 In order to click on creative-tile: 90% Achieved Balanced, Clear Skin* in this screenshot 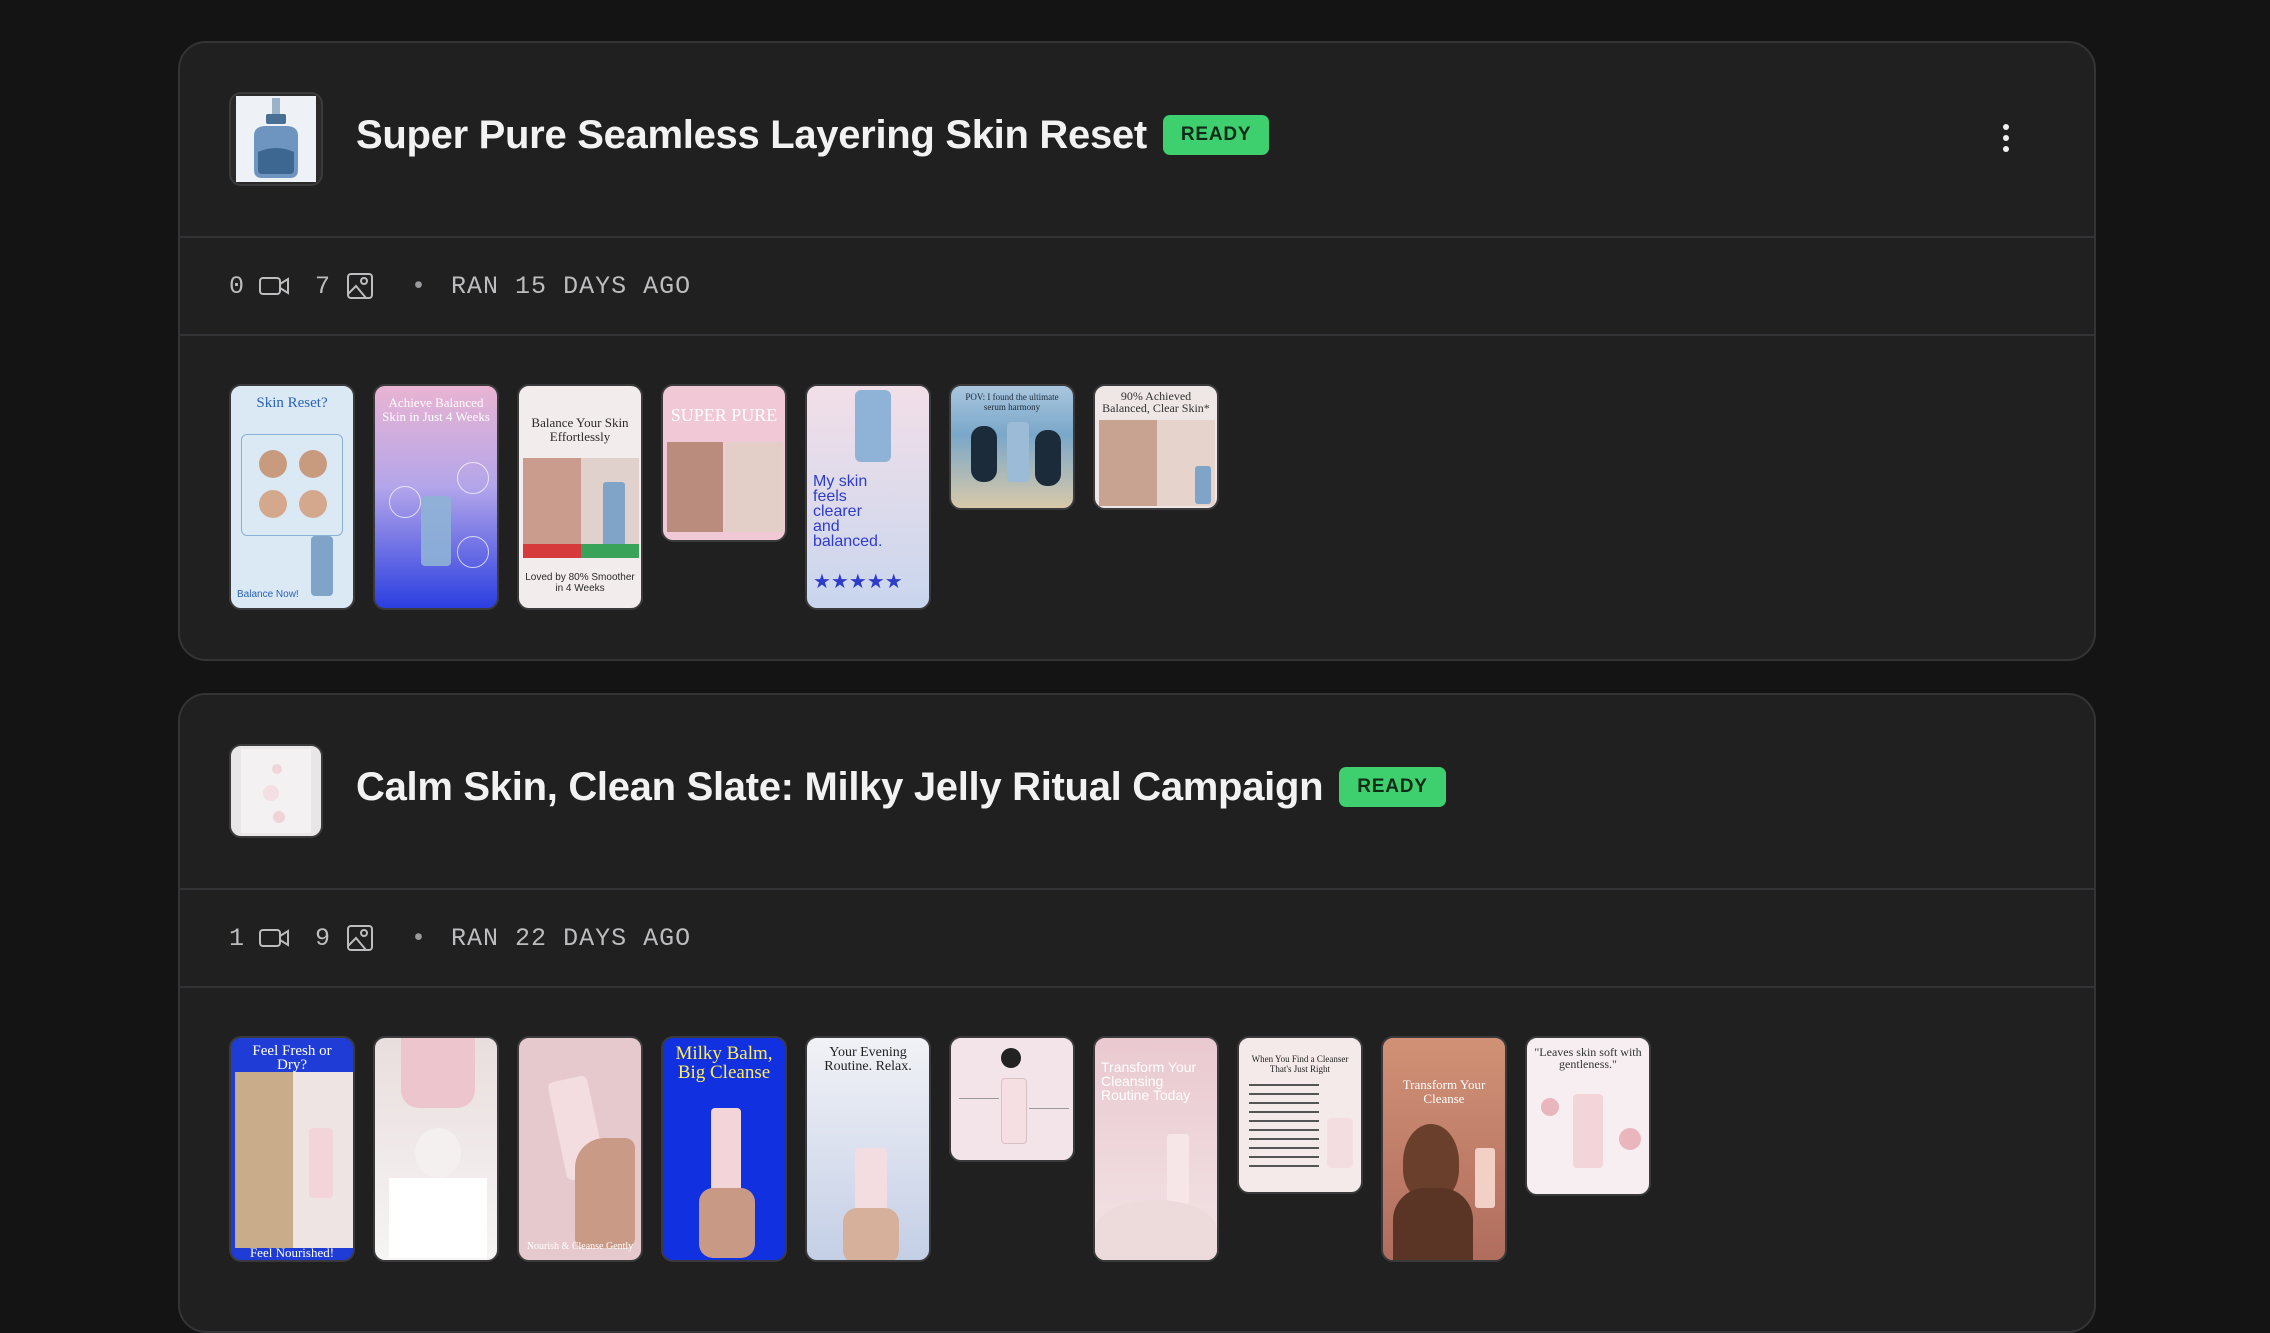, I will do `click(1156, 447)`.